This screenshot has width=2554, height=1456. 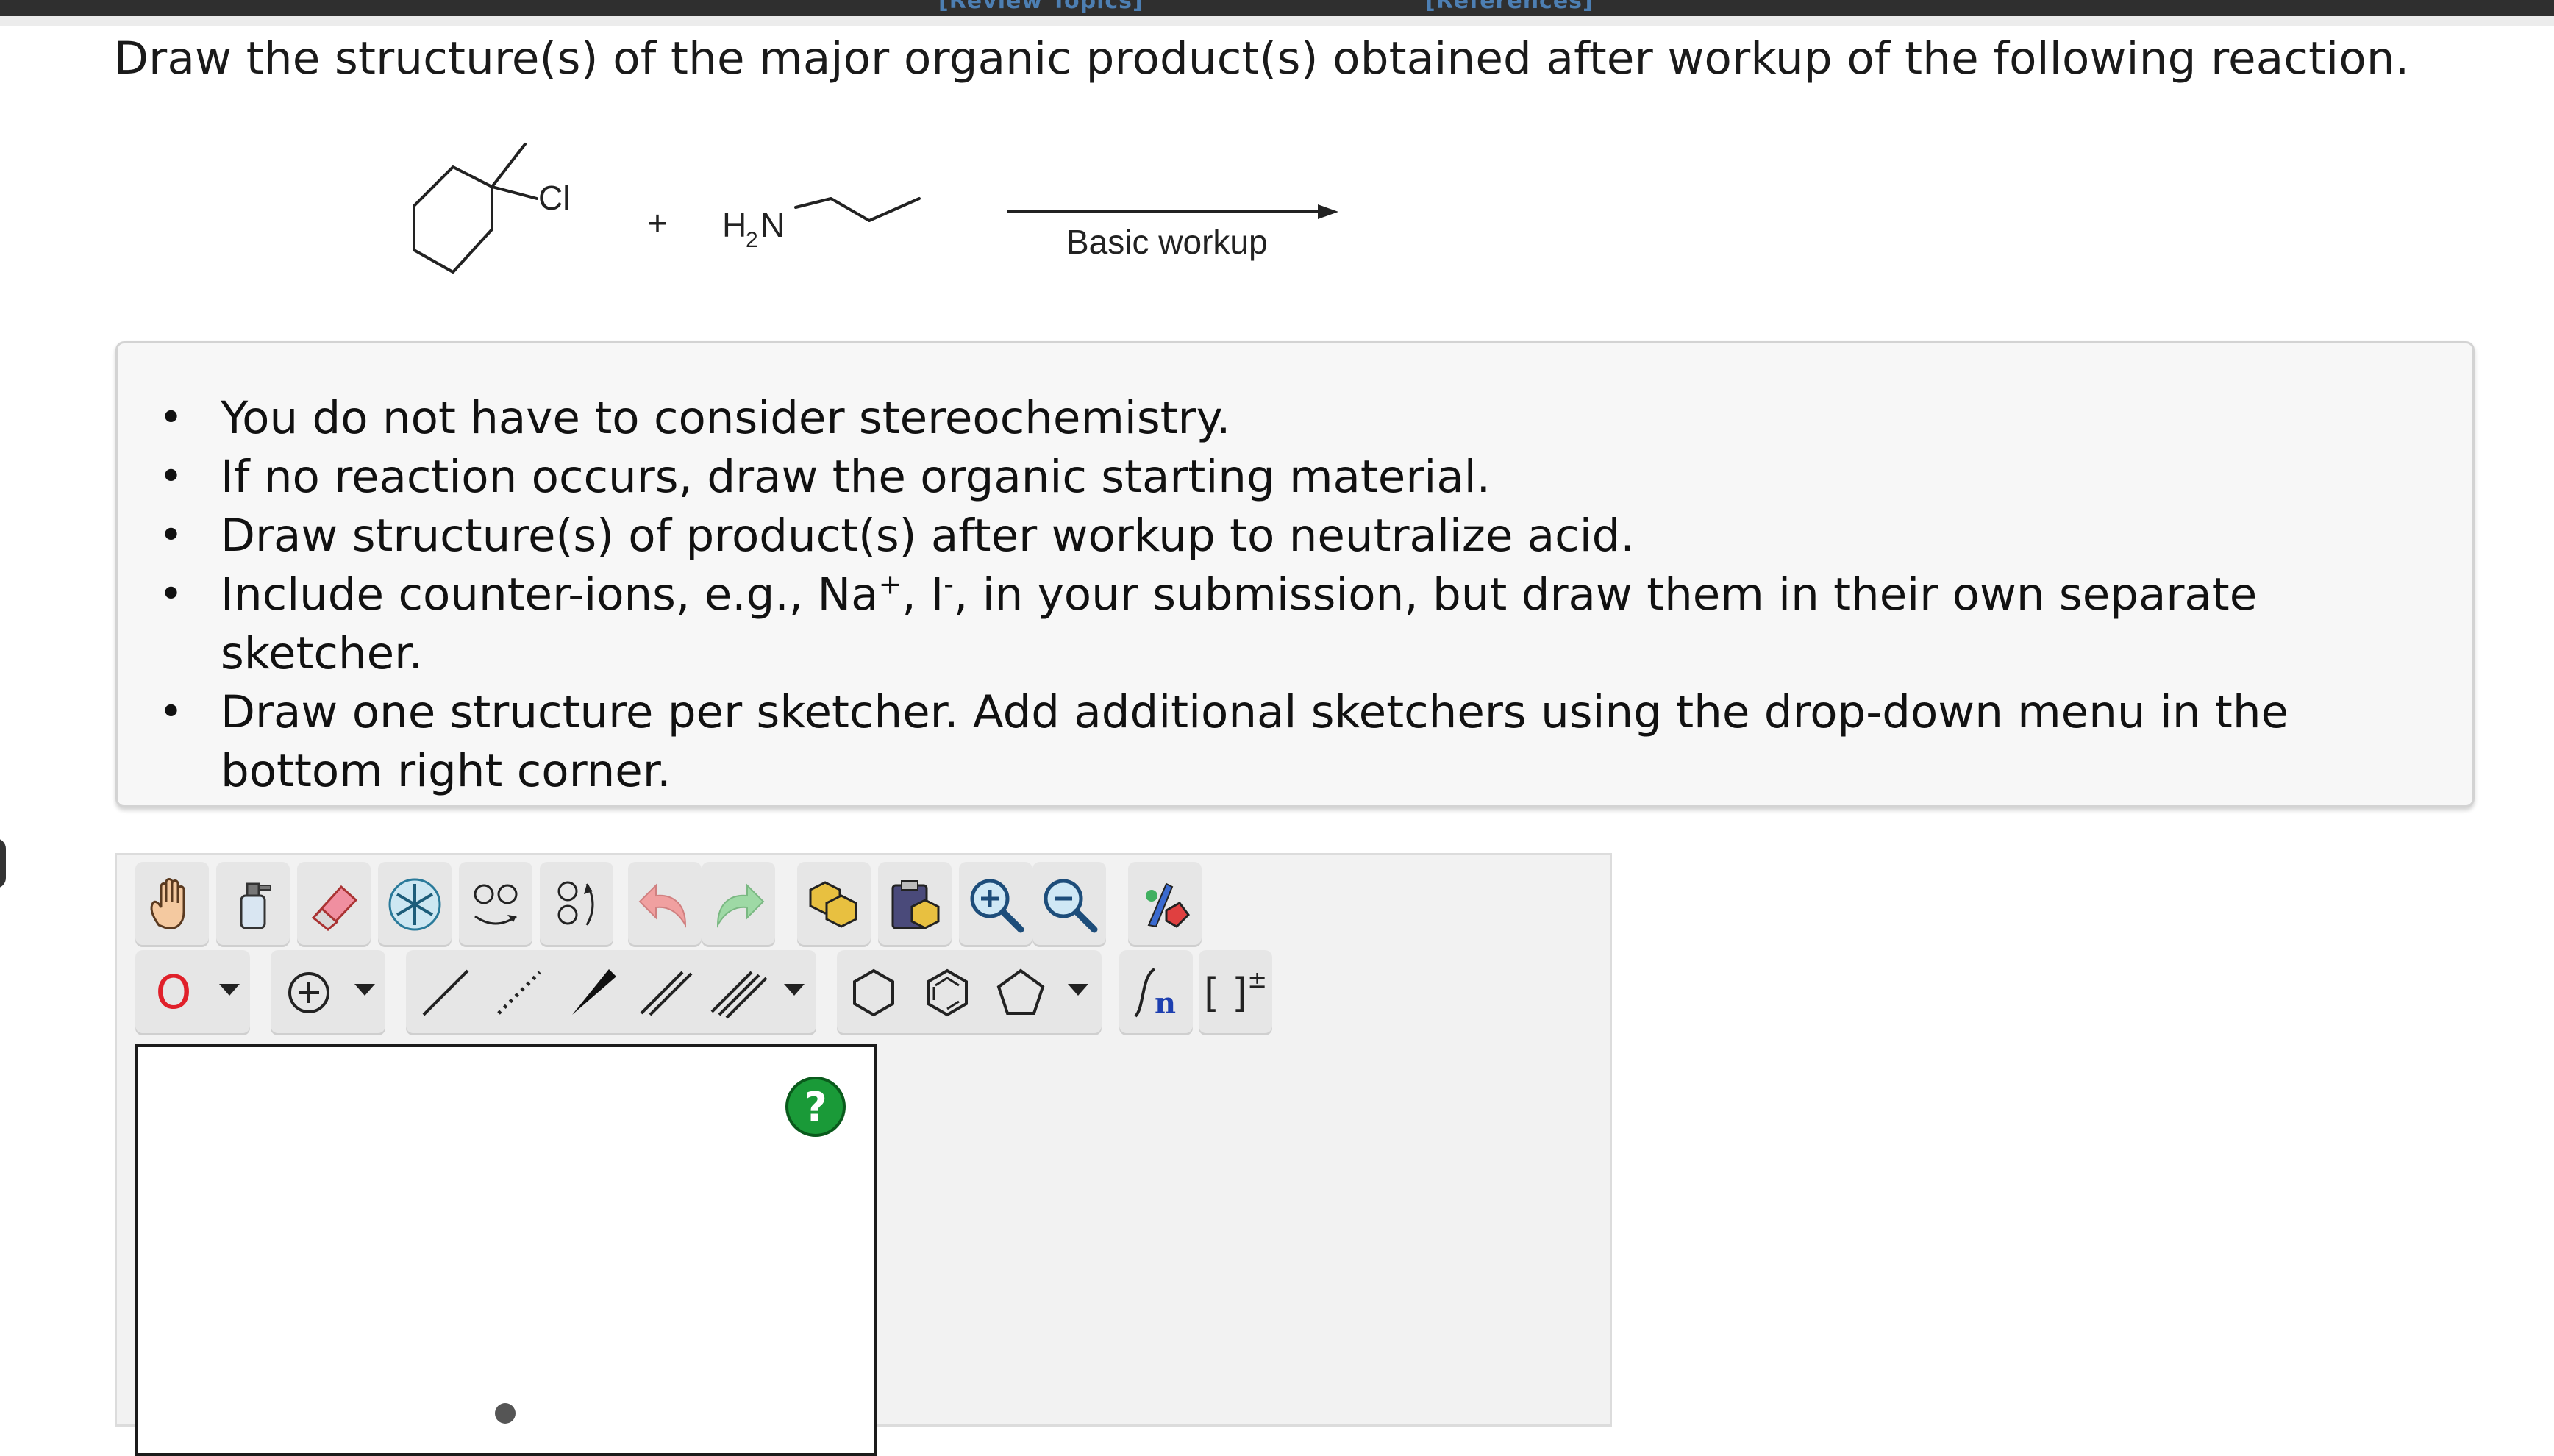 I want to click on propyl-chain, so click(x=857, y=209).